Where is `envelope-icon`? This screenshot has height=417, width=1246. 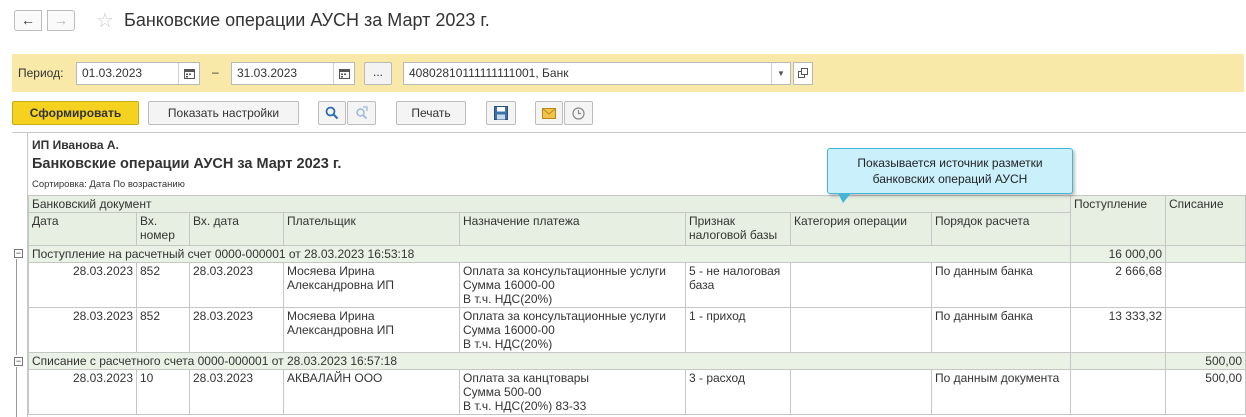 envelope-icon is located at coordinates (549, 113).